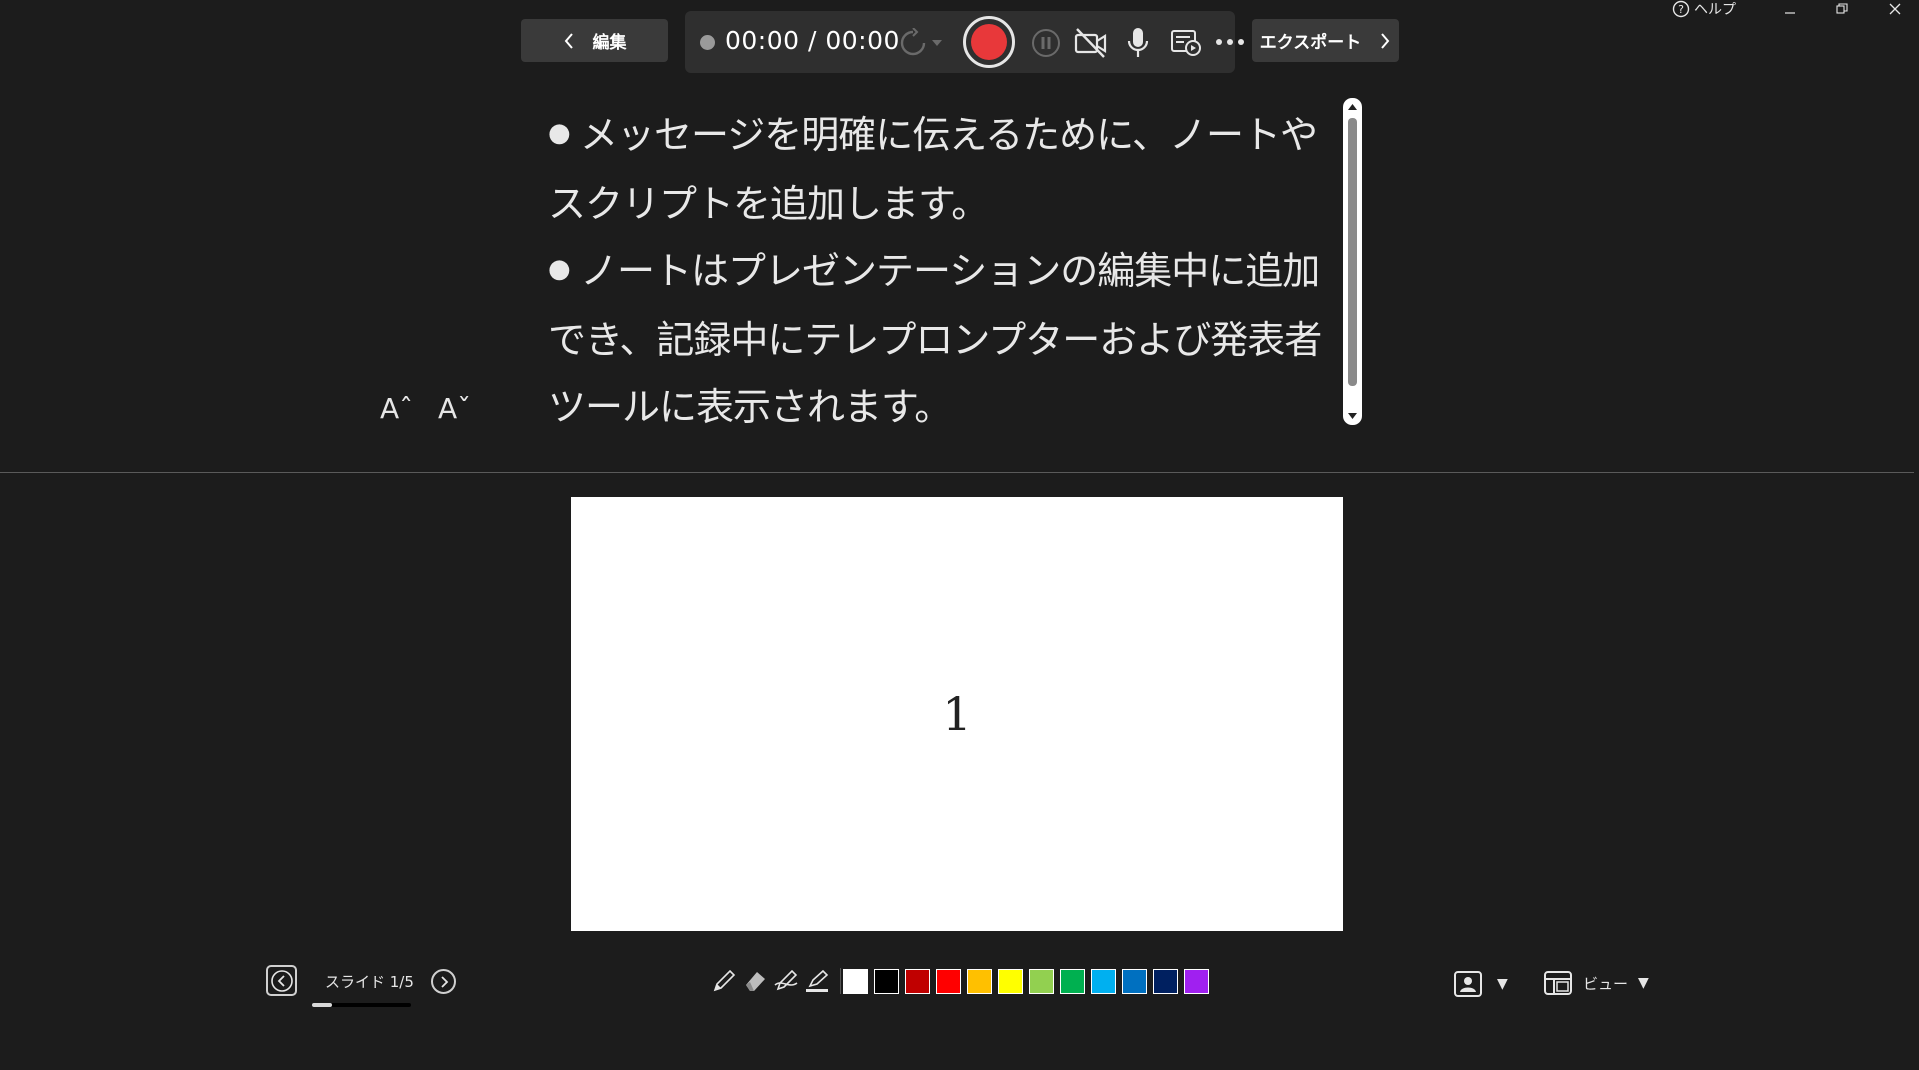 The height and width of the screenshot is (1070, 1919). Describe the element at coordinates (1715, 10) in the screenshot. I see `help-label: ヘルプ` at that location.